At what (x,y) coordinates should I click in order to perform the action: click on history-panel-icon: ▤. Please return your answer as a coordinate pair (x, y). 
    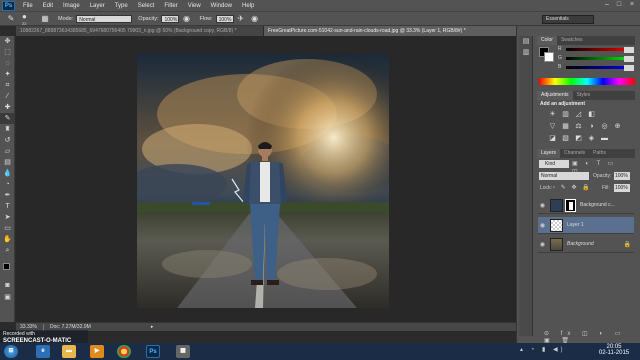
    Looking at the image, I should click on (526, 41).